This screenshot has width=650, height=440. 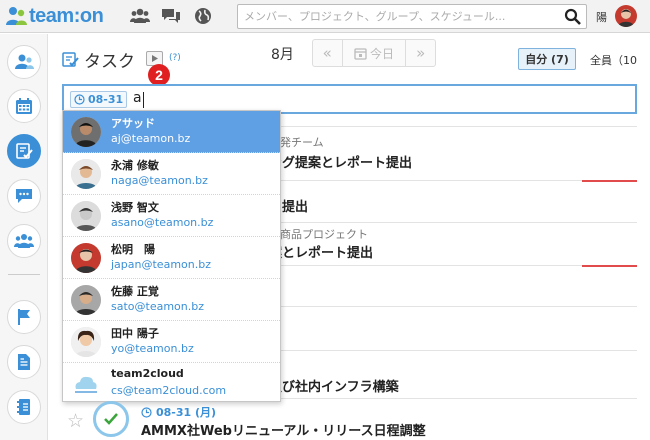 What do you see at coordinates (159, 75) in the screenshot?
I see `step-badge: 2` at bounding box center [159, 75].